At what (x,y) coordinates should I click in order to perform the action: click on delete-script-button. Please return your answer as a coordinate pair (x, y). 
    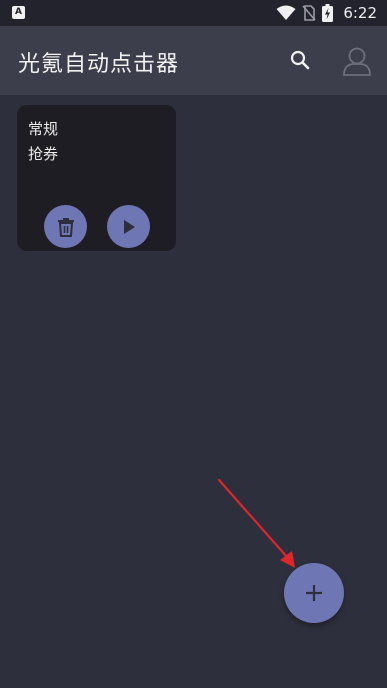
    Looking at the image, I should click on (65, 226).